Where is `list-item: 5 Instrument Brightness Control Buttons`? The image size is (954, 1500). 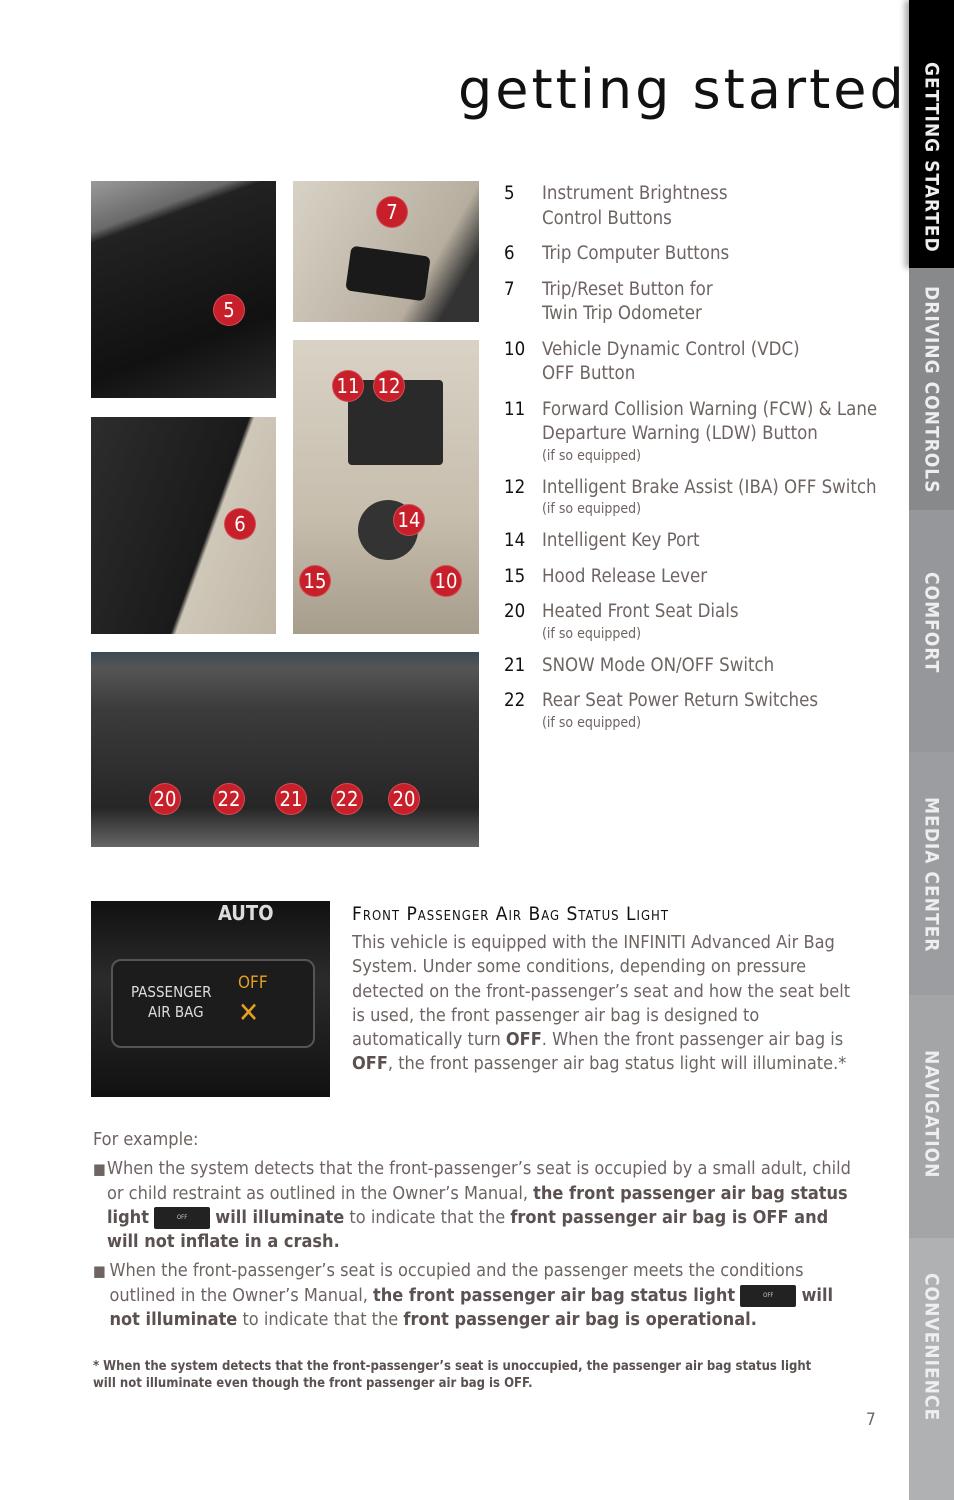
list-item: 5 Instrument Brightness Control Buttons is located at coordinates (616, 206).